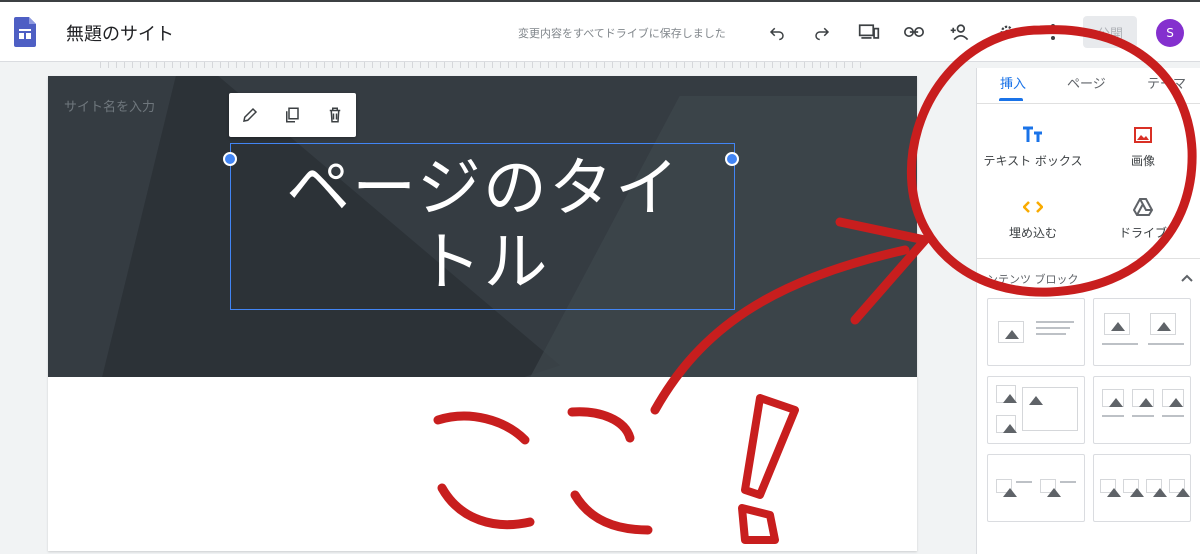 Image resolution: width=1200 pixels, height=554 pixels. I want to click on horizontal-ruler, so click(482, 65).